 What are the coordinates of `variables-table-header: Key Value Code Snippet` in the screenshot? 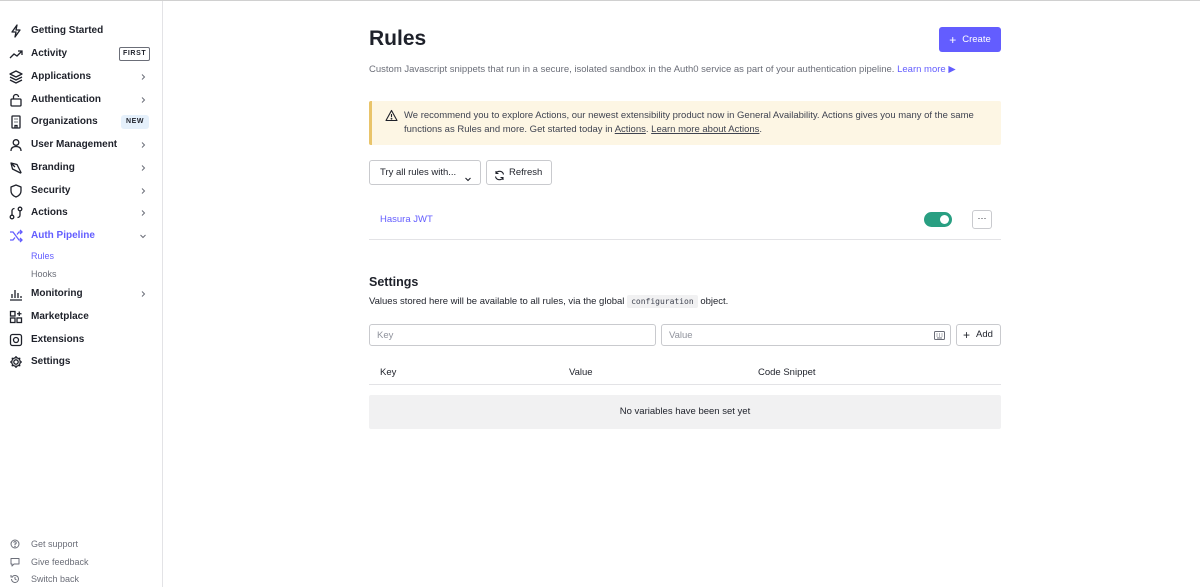 It's located at (685, 374).